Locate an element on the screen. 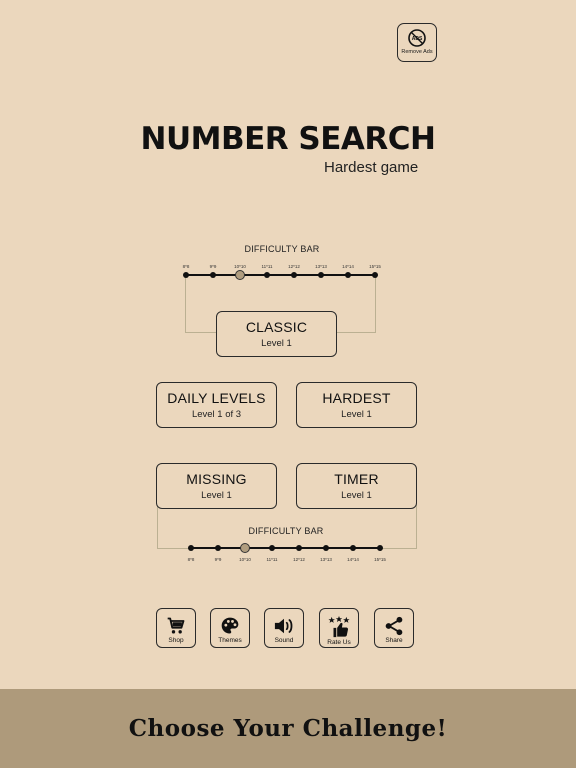  themes-label: Themes is located at coordinates (230, 640).